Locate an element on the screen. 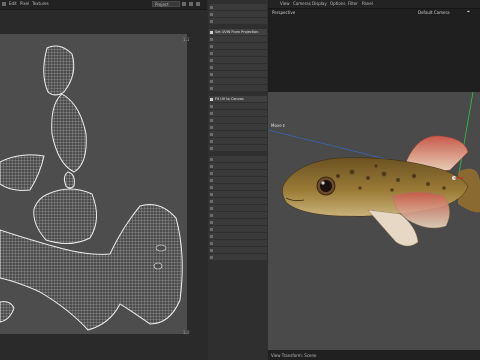  uv-island-middle is located at coordinates (69, 133).